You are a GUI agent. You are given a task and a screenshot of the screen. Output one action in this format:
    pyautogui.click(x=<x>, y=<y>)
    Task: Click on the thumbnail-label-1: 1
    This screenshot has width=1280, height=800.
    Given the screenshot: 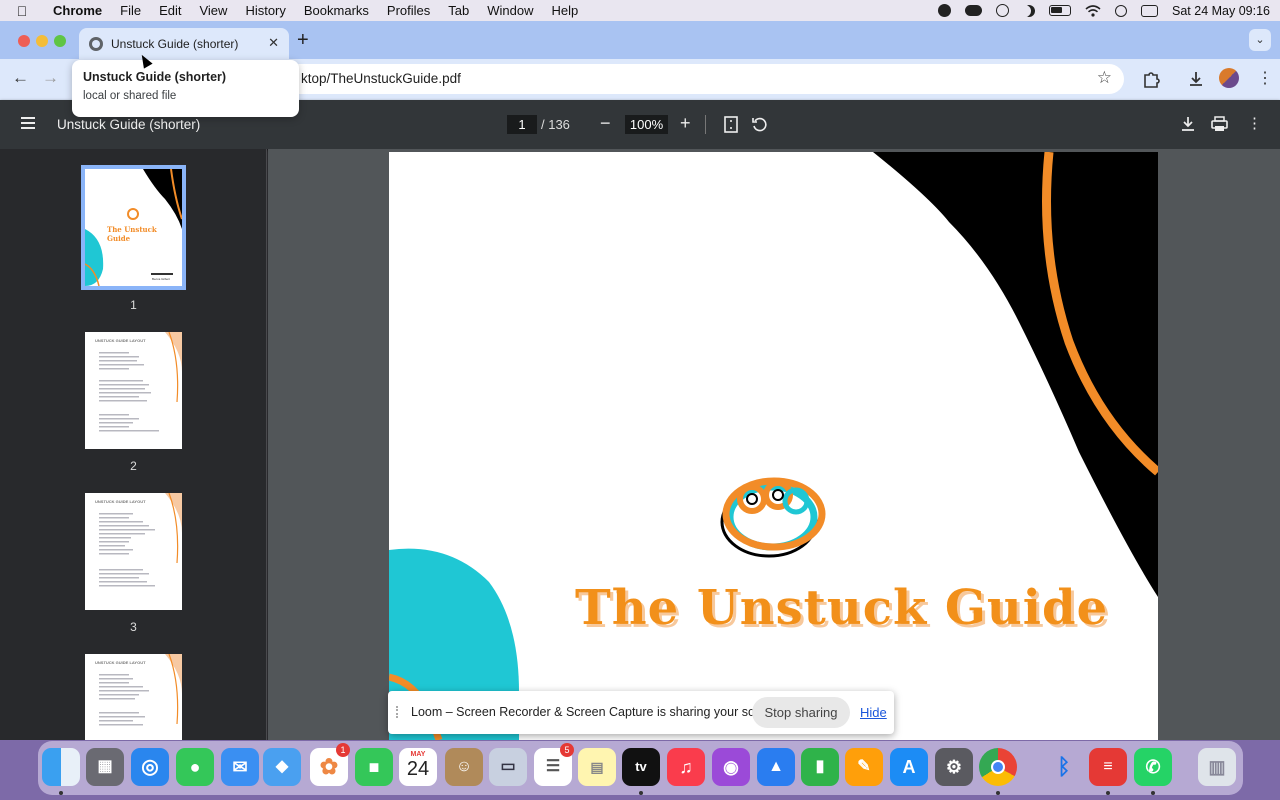 What is the action you would take?
    pyautogui.click(x=133, y=305)
    